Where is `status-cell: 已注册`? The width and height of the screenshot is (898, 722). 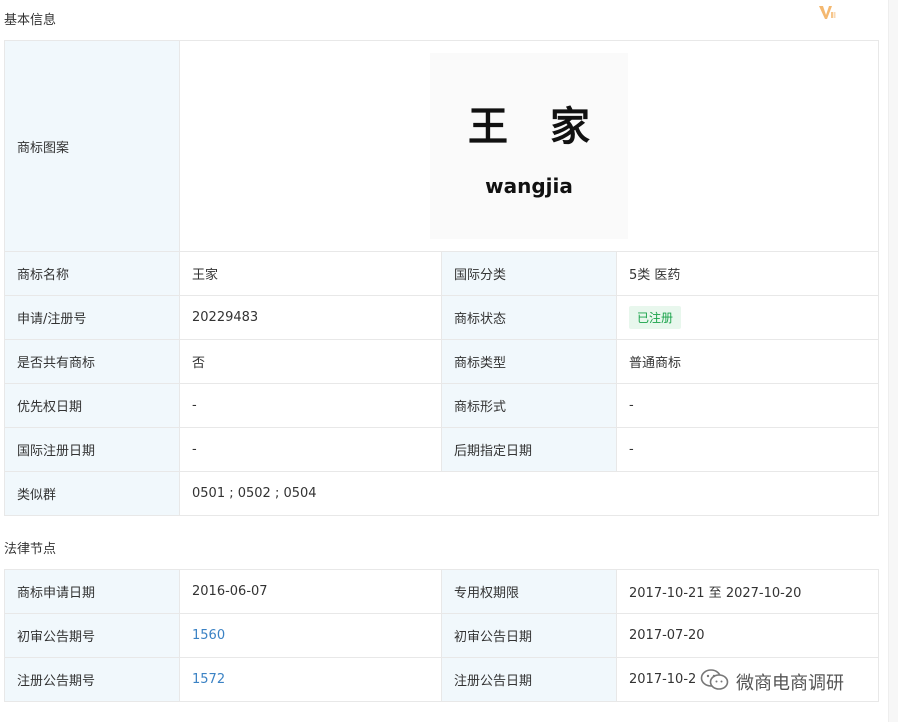
status-cell: 已注册 is located at coordinates (748, 318).